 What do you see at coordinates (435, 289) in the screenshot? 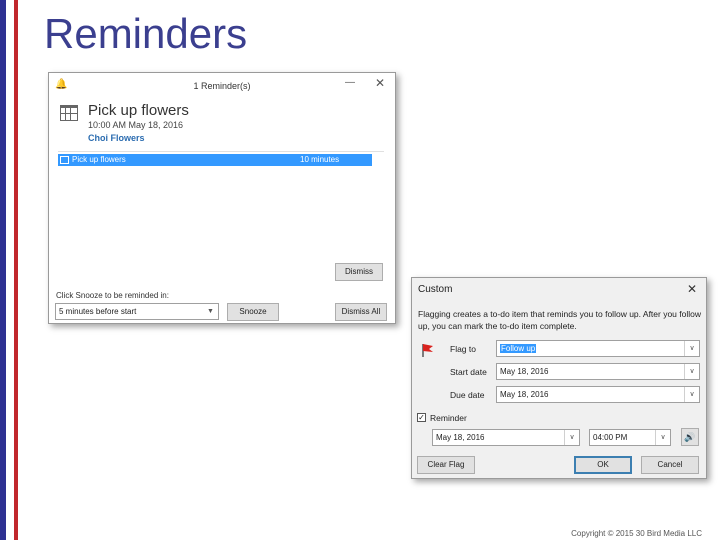
I see `dialog-title: Custom` at bounding box center [435, 289].